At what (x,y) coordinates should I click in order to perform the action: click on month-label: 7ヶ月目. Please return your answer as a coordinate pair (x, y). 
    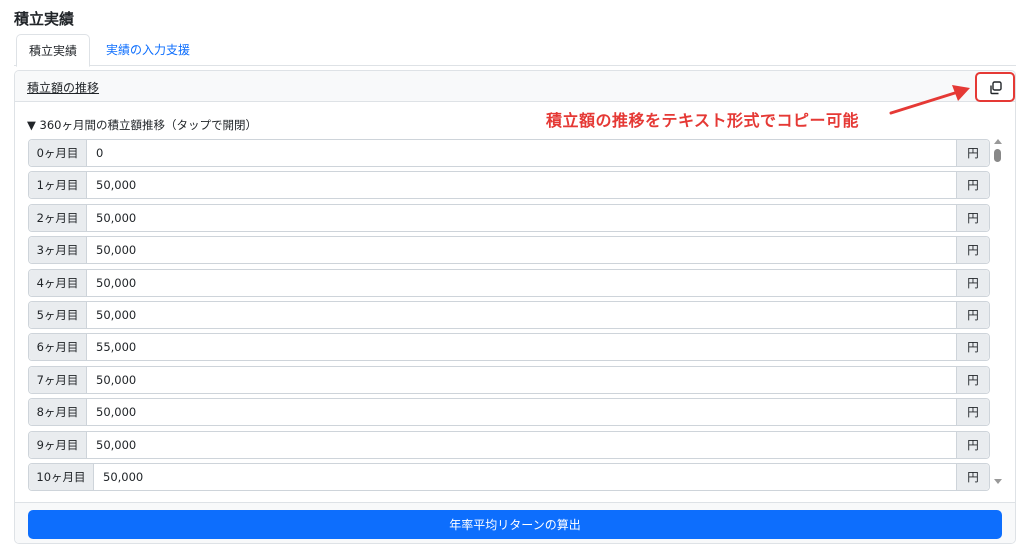
    Looking at the image, I should click on (58, 379).